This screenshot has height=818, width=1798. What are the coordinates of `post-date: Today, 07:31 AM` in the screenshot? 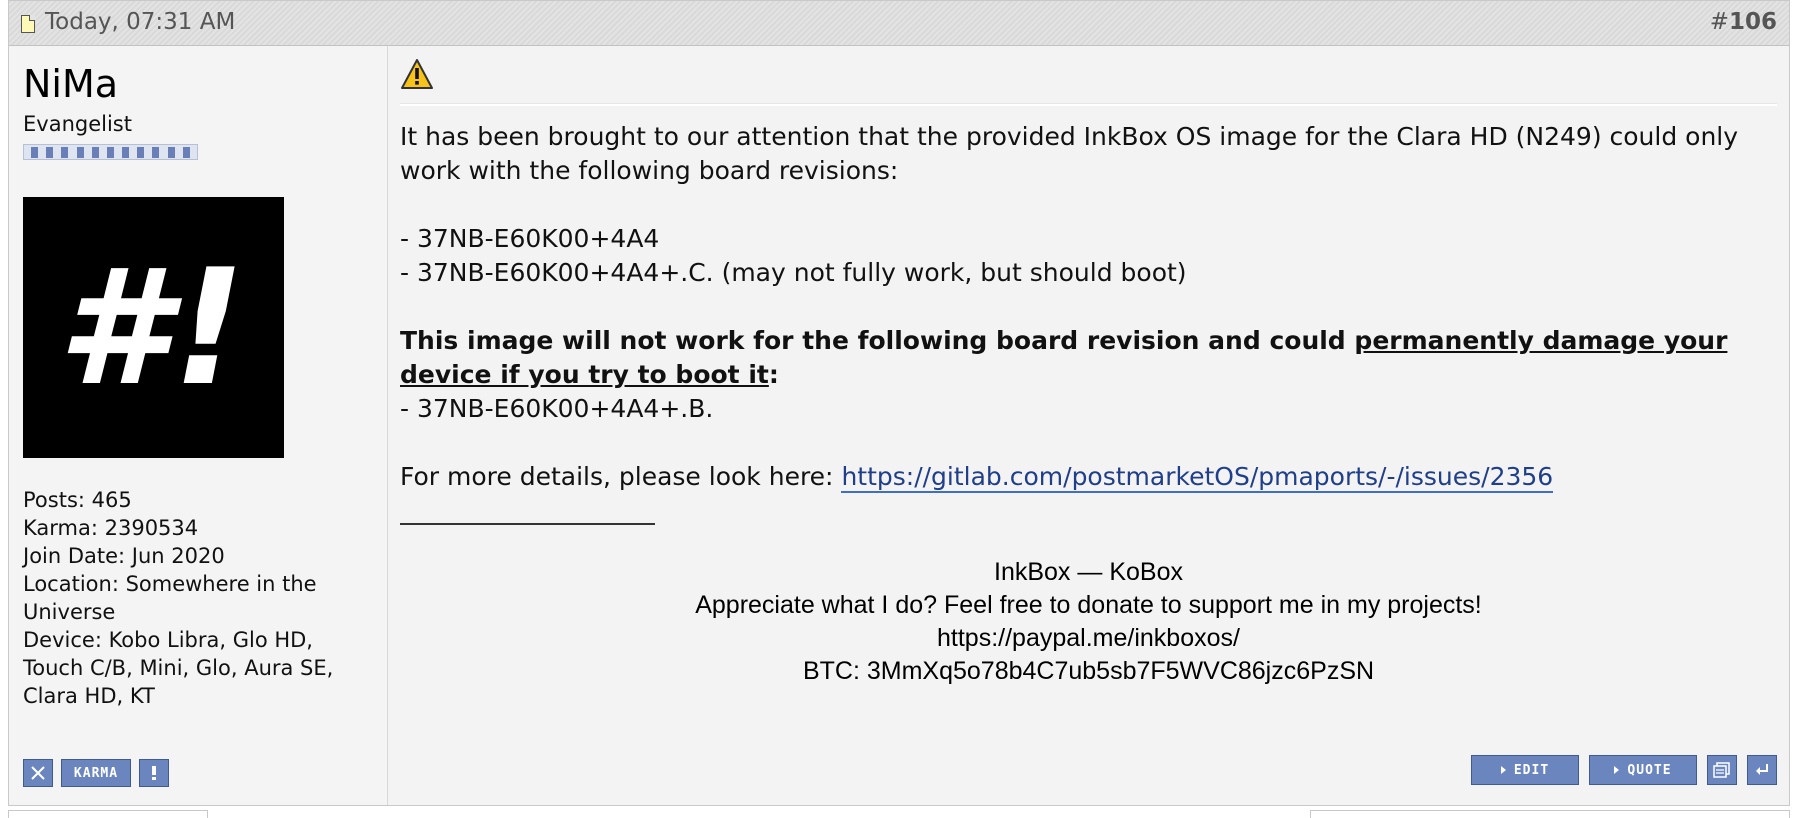 It's located at (140, 22).